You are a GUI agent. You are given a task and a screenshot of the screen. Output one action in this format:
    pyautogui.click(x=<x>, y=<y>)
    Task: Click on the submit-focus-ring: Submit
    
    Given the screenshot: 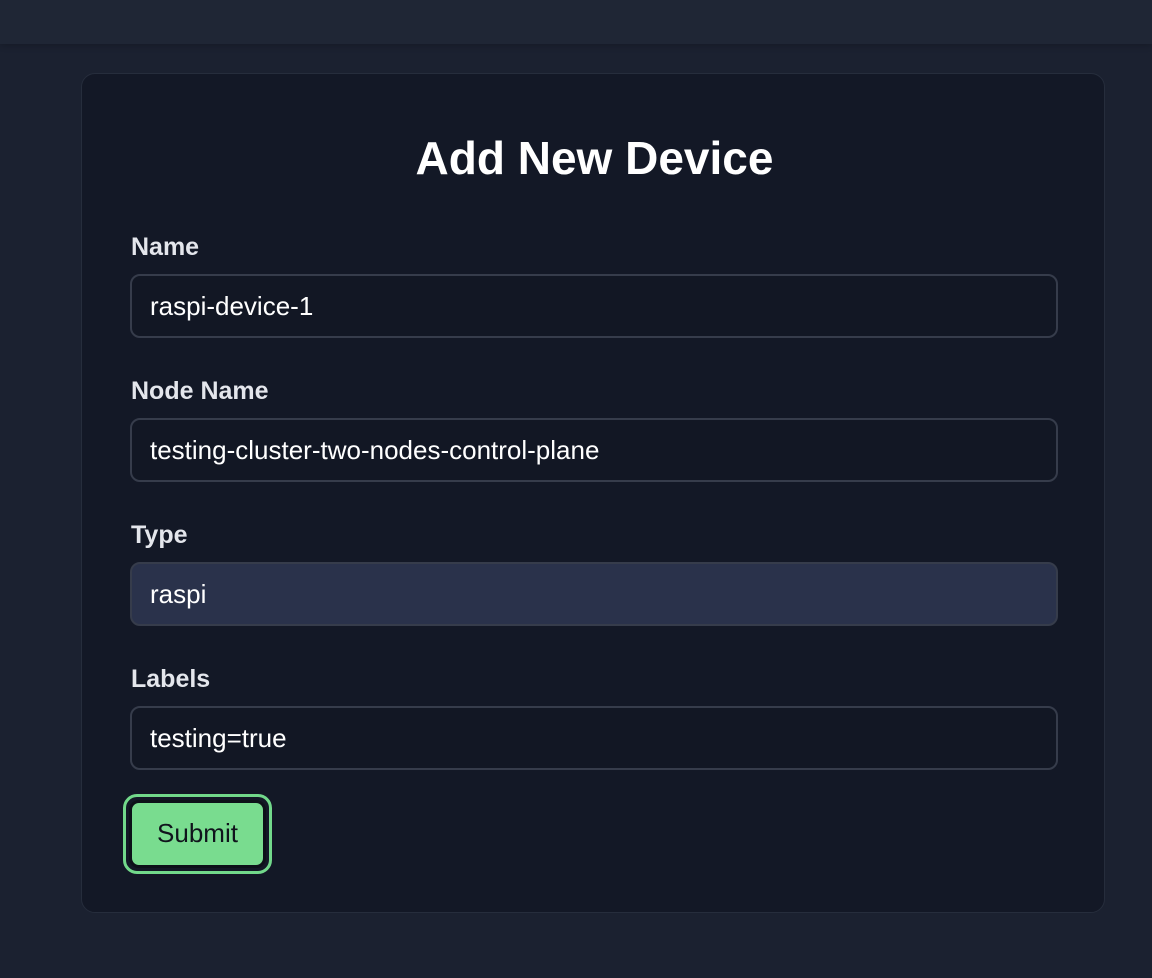 What is the action you would take?
    pyautogui.click(x=197, y=834)
    